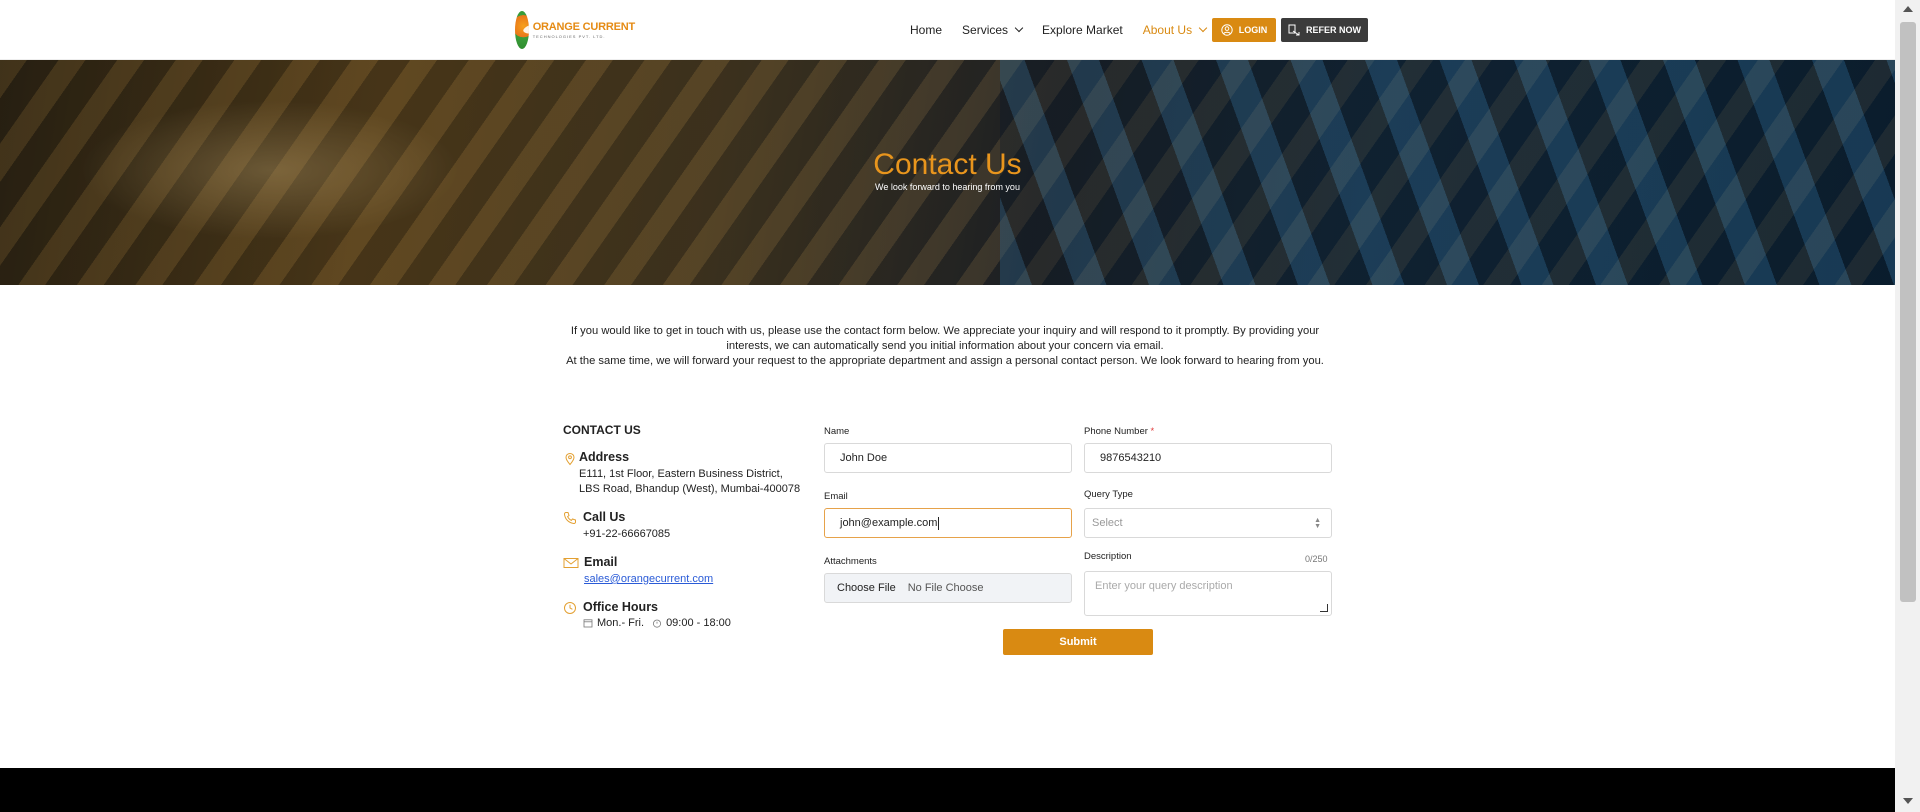  What do you see at coordinates (522, 30) in the screenshot?
I see `logo-mark-icon` at bounding box center [522, 30].